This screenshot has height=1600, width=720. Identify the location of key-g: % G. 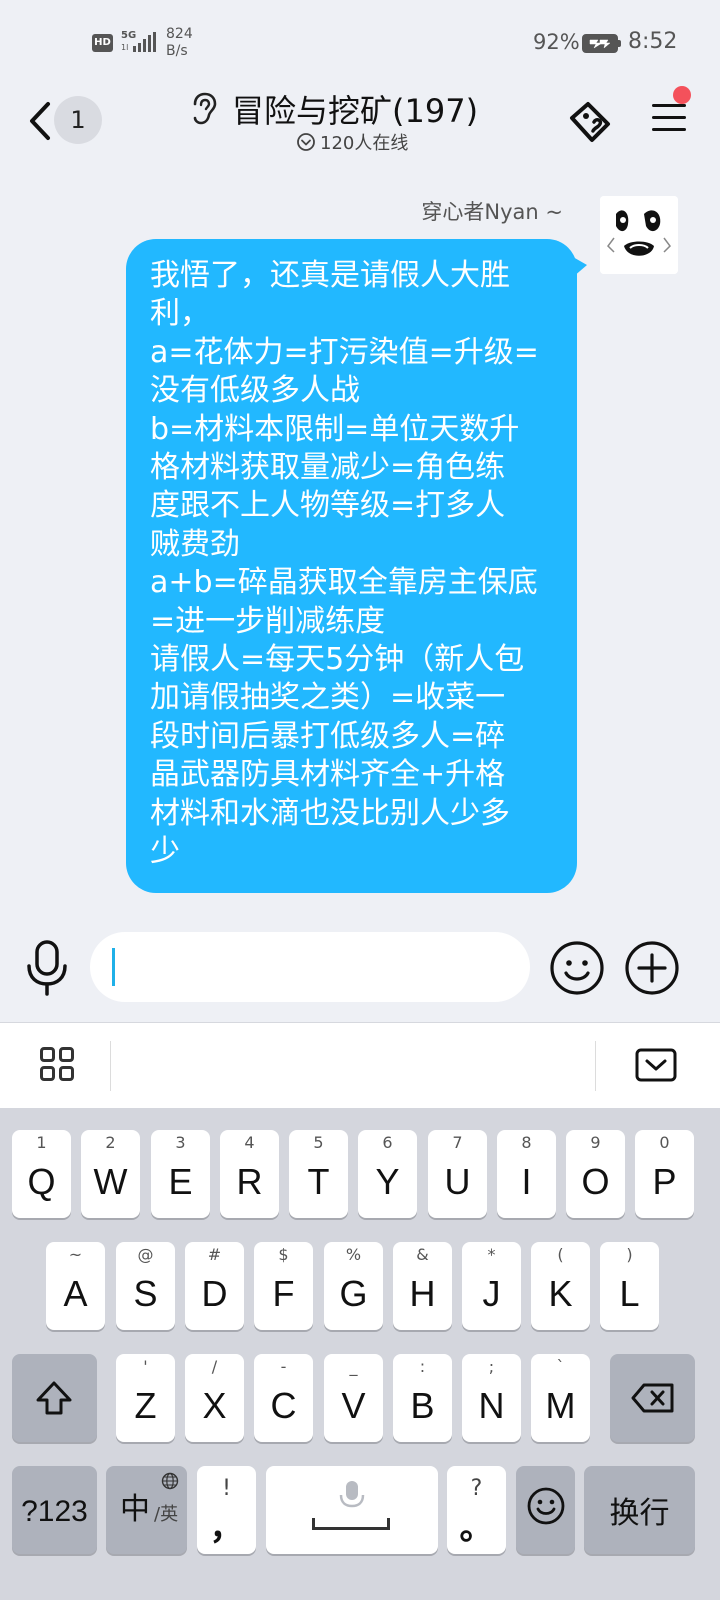
(353, 1286).